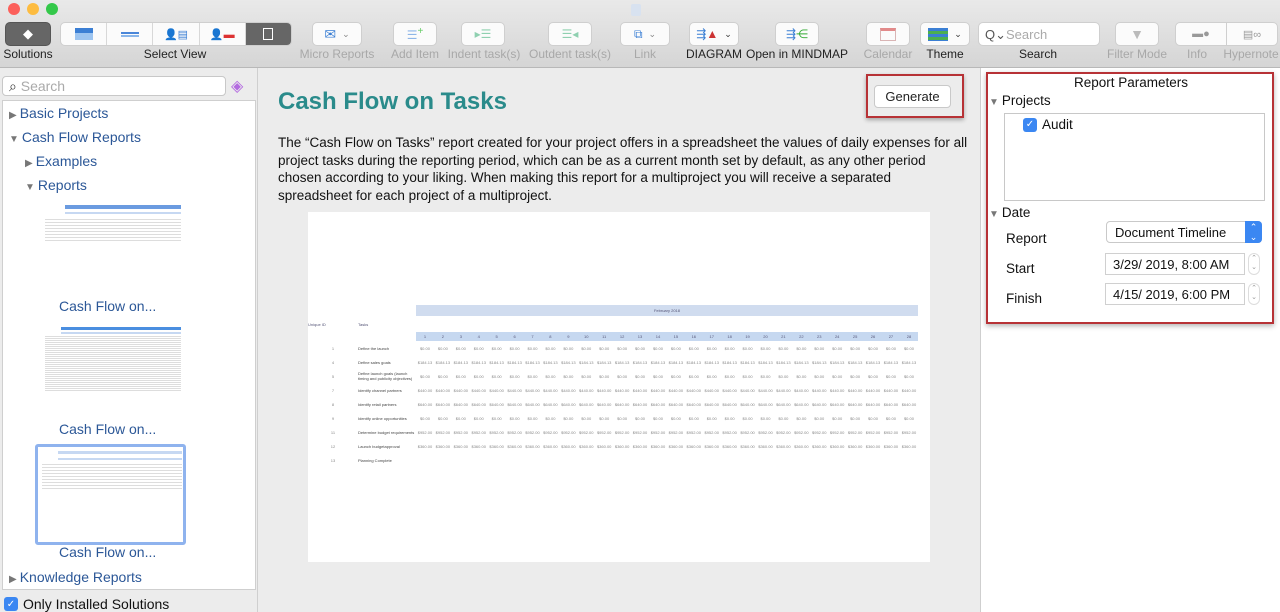 The image size is (1280, 612). Describe the element at coordinates (237, 86) in the screenshot. I see `solutions-logo-icon: ◈` at that location.